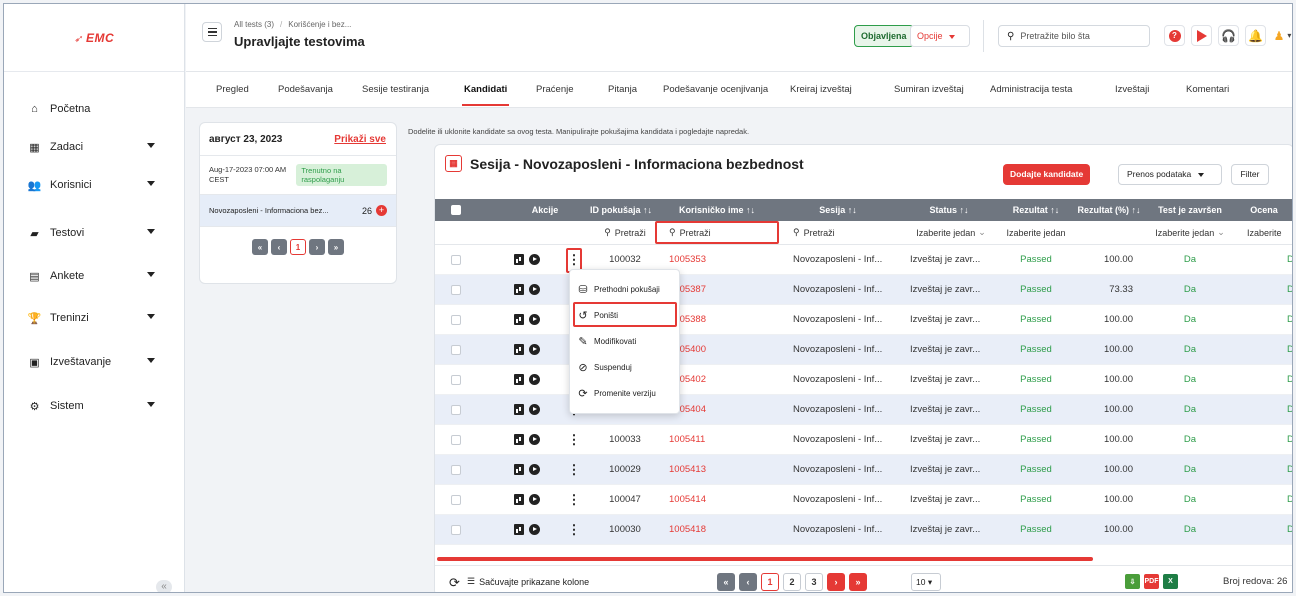 This screenshot has width=1296, height=596. Describe the element at coordinates (94, 38) in the screenshot. I see `logo: ➶ EMC` at that location.